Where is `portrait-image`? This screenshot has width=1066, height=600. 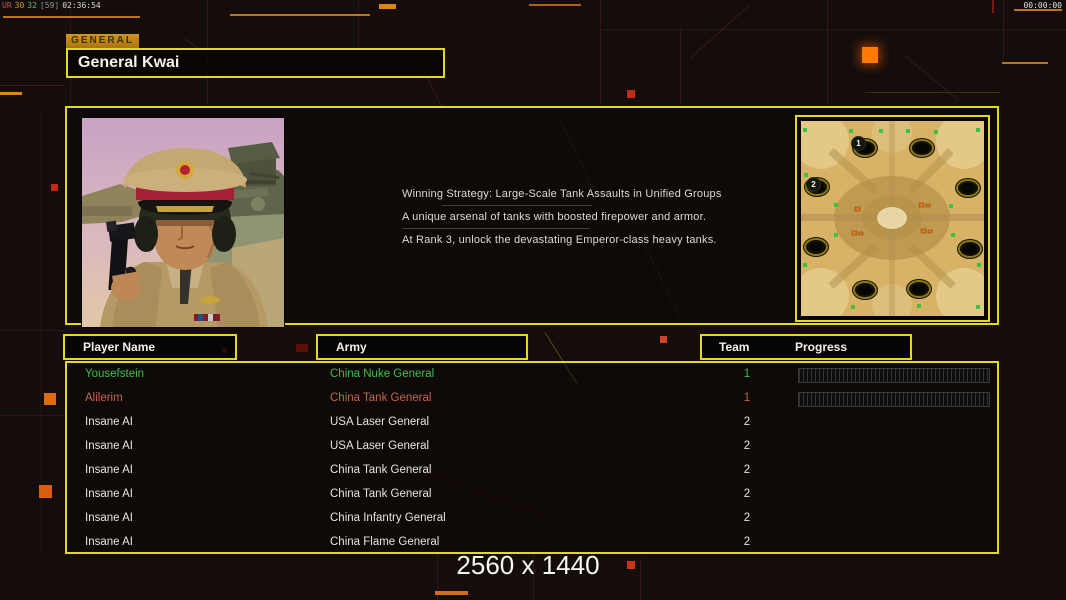
portrait-image is located at coordinates (183, 222).